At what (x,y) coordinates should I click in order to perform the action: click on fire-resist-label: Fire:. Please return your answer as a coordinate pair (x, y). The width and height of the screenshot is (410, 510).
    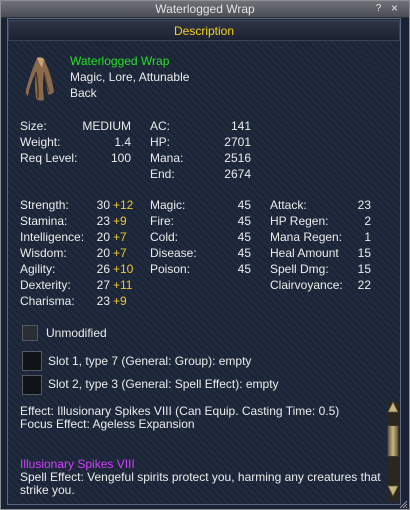
    Looking at the image, I should click on (162, 221).